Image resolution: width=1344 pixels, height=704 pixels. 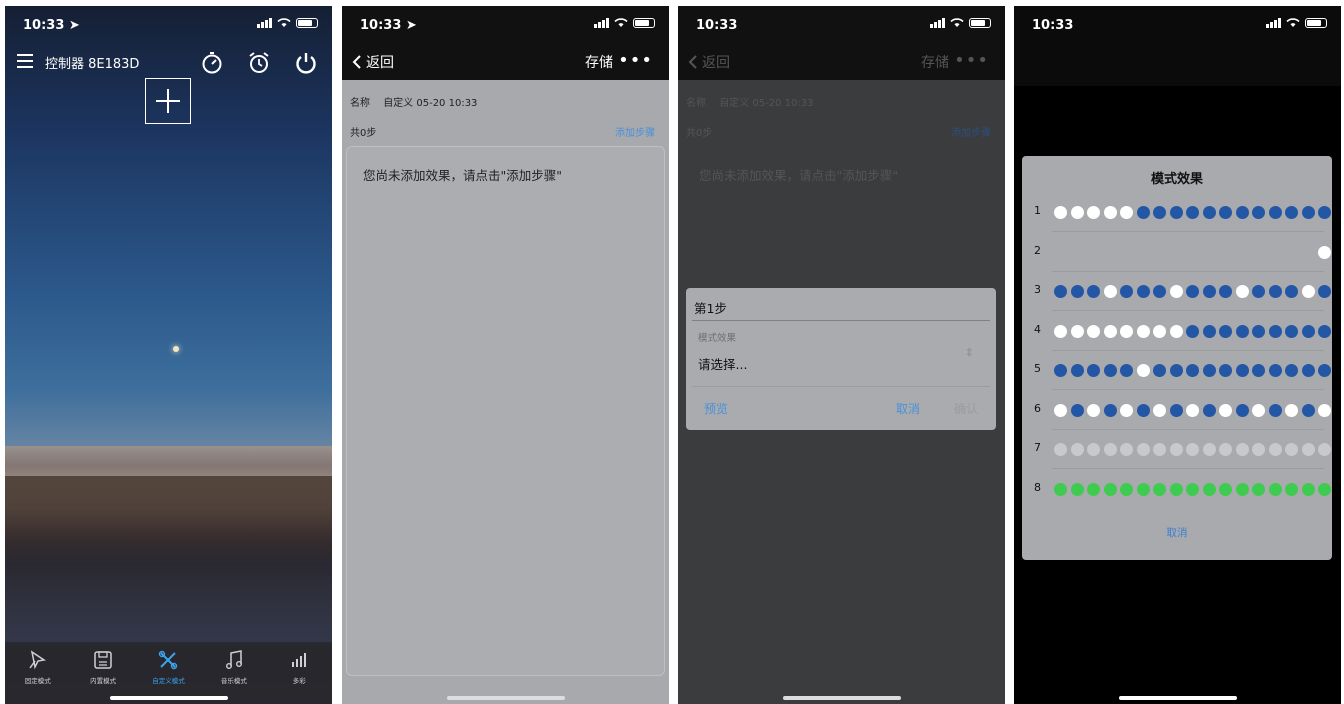 What do you see at coordinates (37, 681) in the screenshot?
I see `tab-label: 固定模式` at bounding box center [37, 681].